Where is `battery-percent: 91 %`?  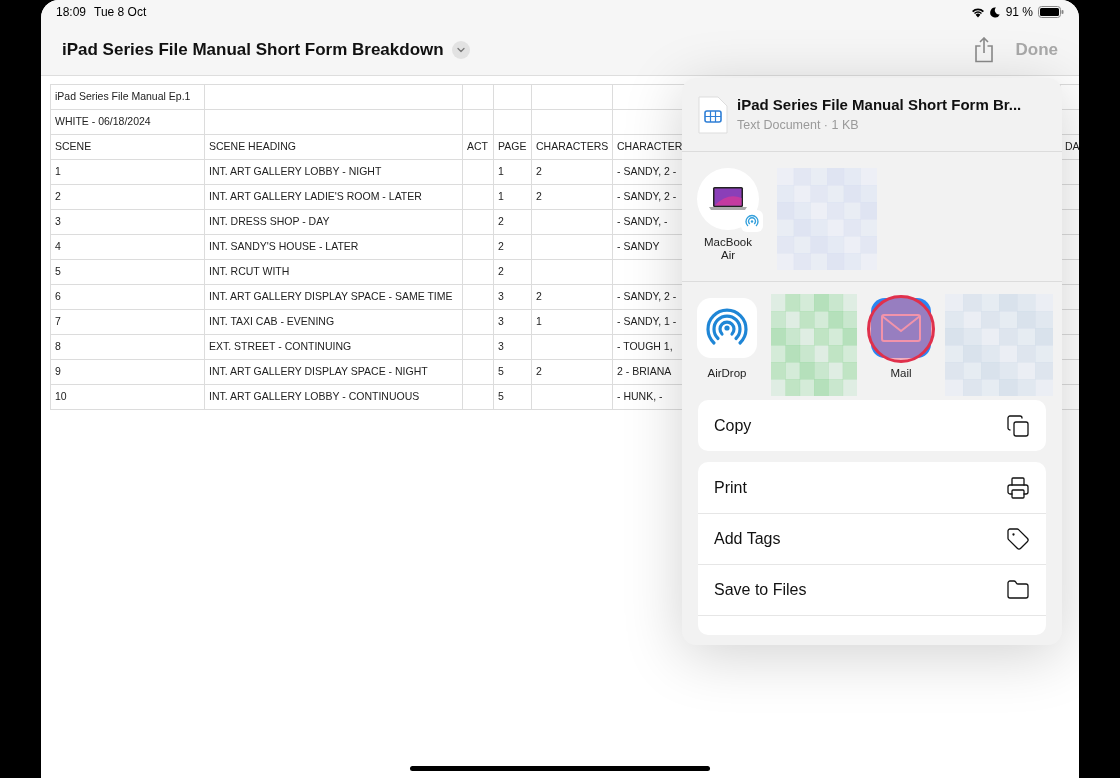
battery-percent: 91 % is located at coordinates (1019, 12).